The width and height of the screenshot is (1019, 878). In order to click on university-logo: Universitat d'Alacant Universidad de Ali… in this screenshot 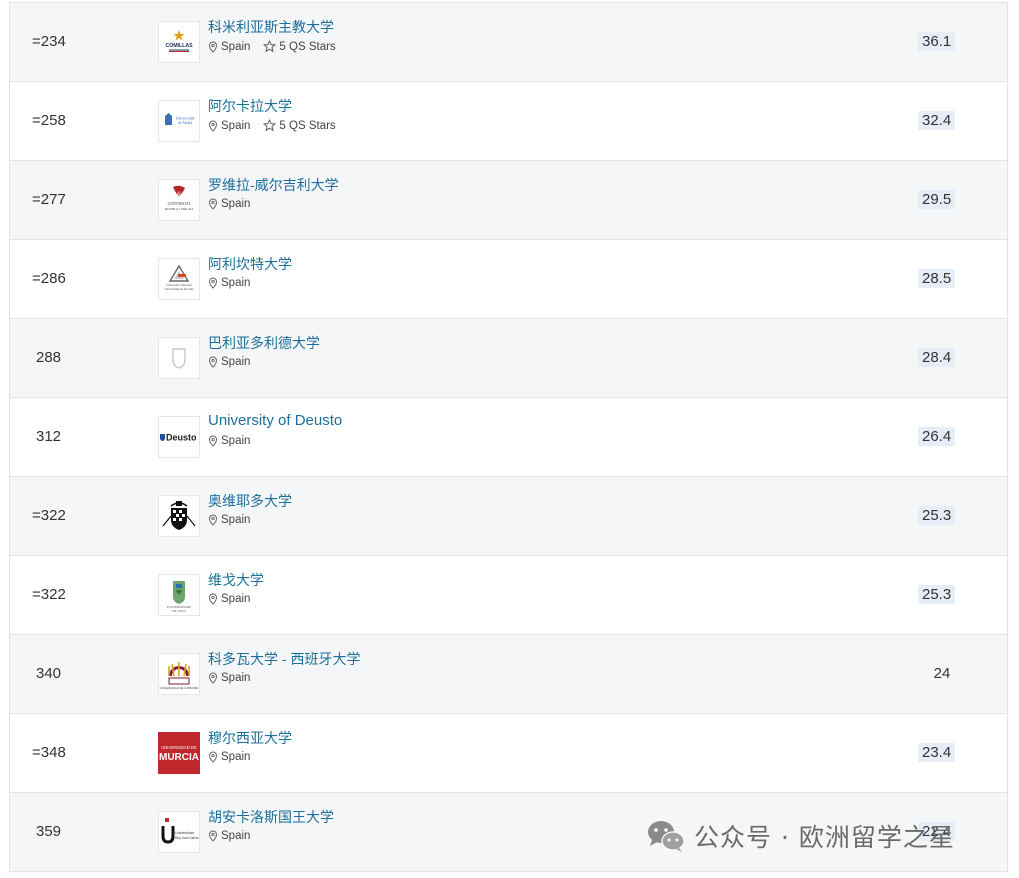, I will do `click(179, 279)`.